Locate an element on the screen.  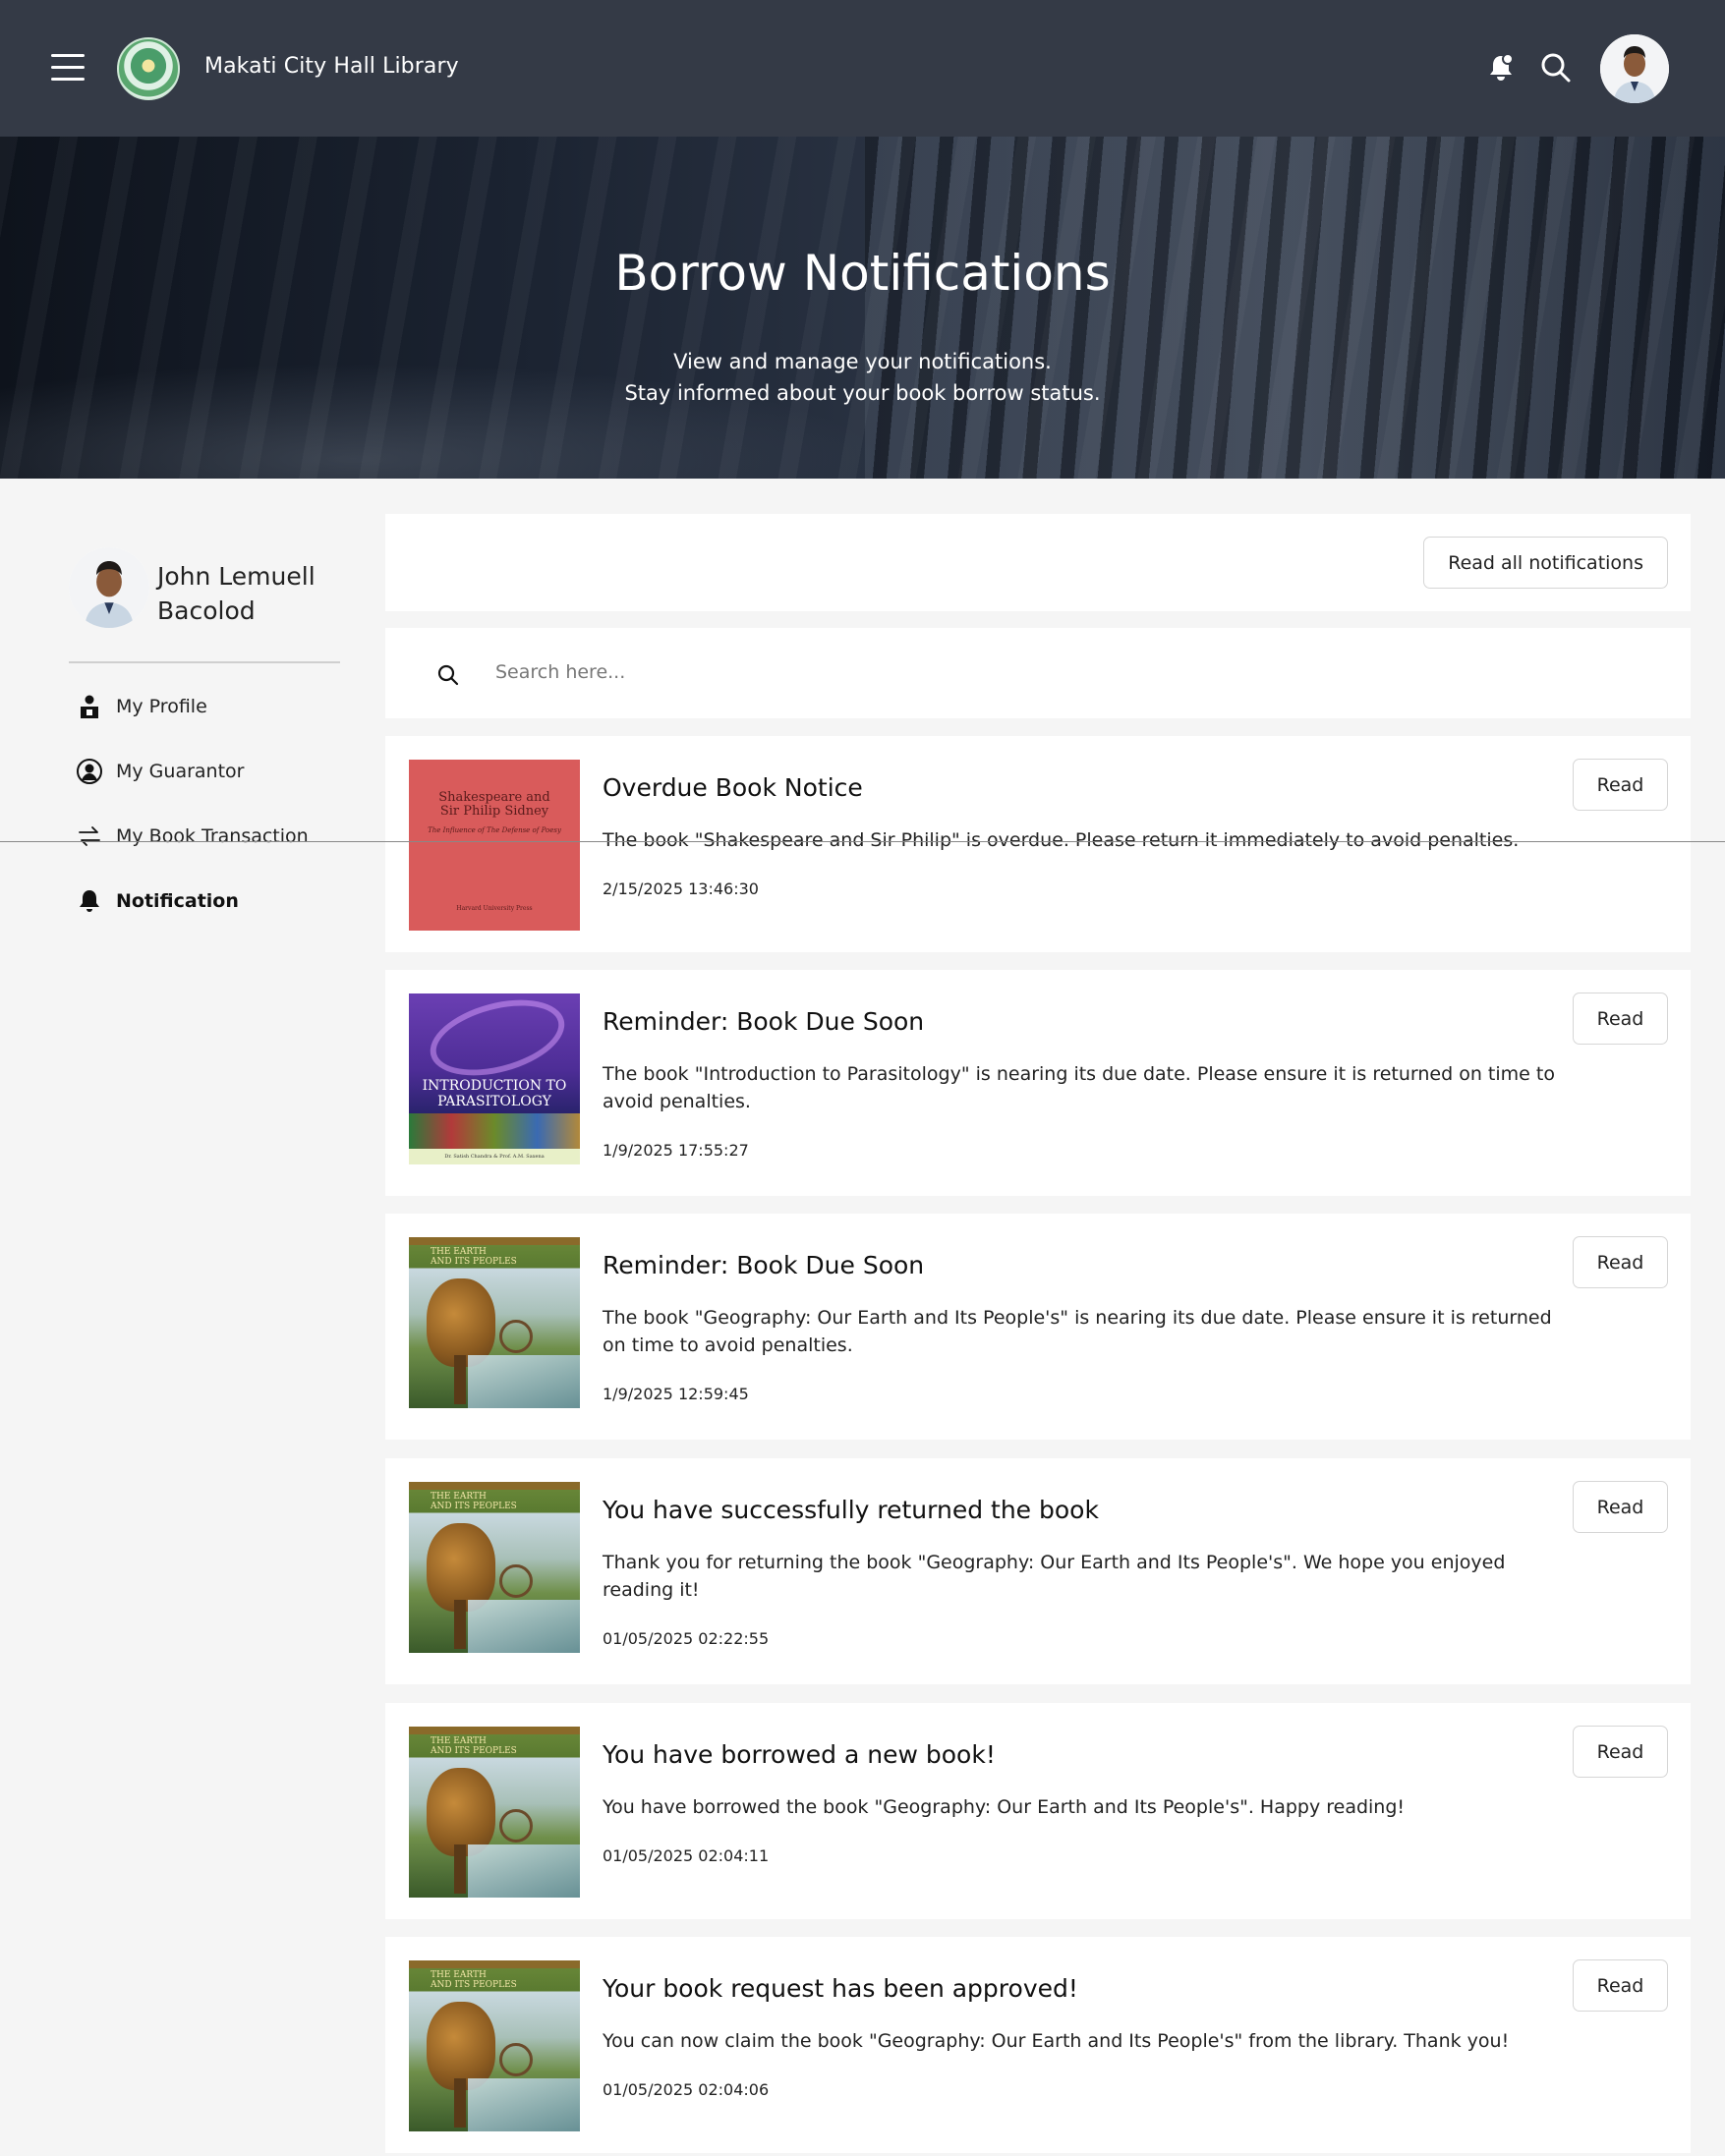
cover-footer: Harvard University Press is located at coordinates (494, 908).